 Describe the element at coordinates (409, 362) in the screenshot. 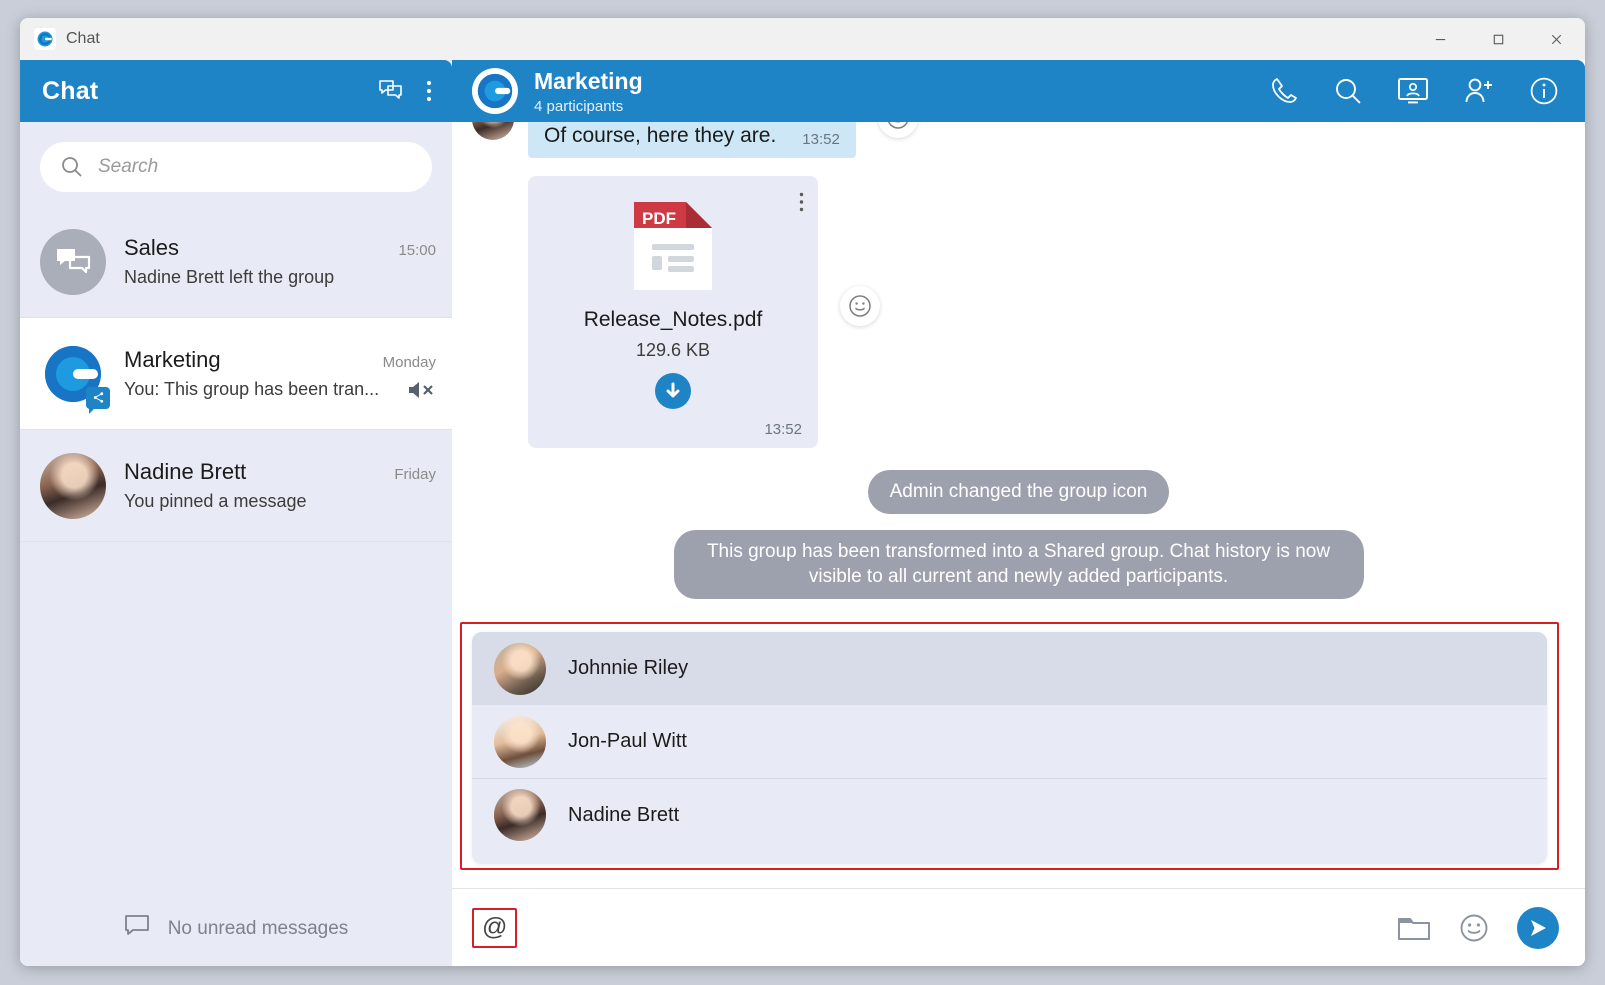

I see `chat-item-time: Monday` at that location.